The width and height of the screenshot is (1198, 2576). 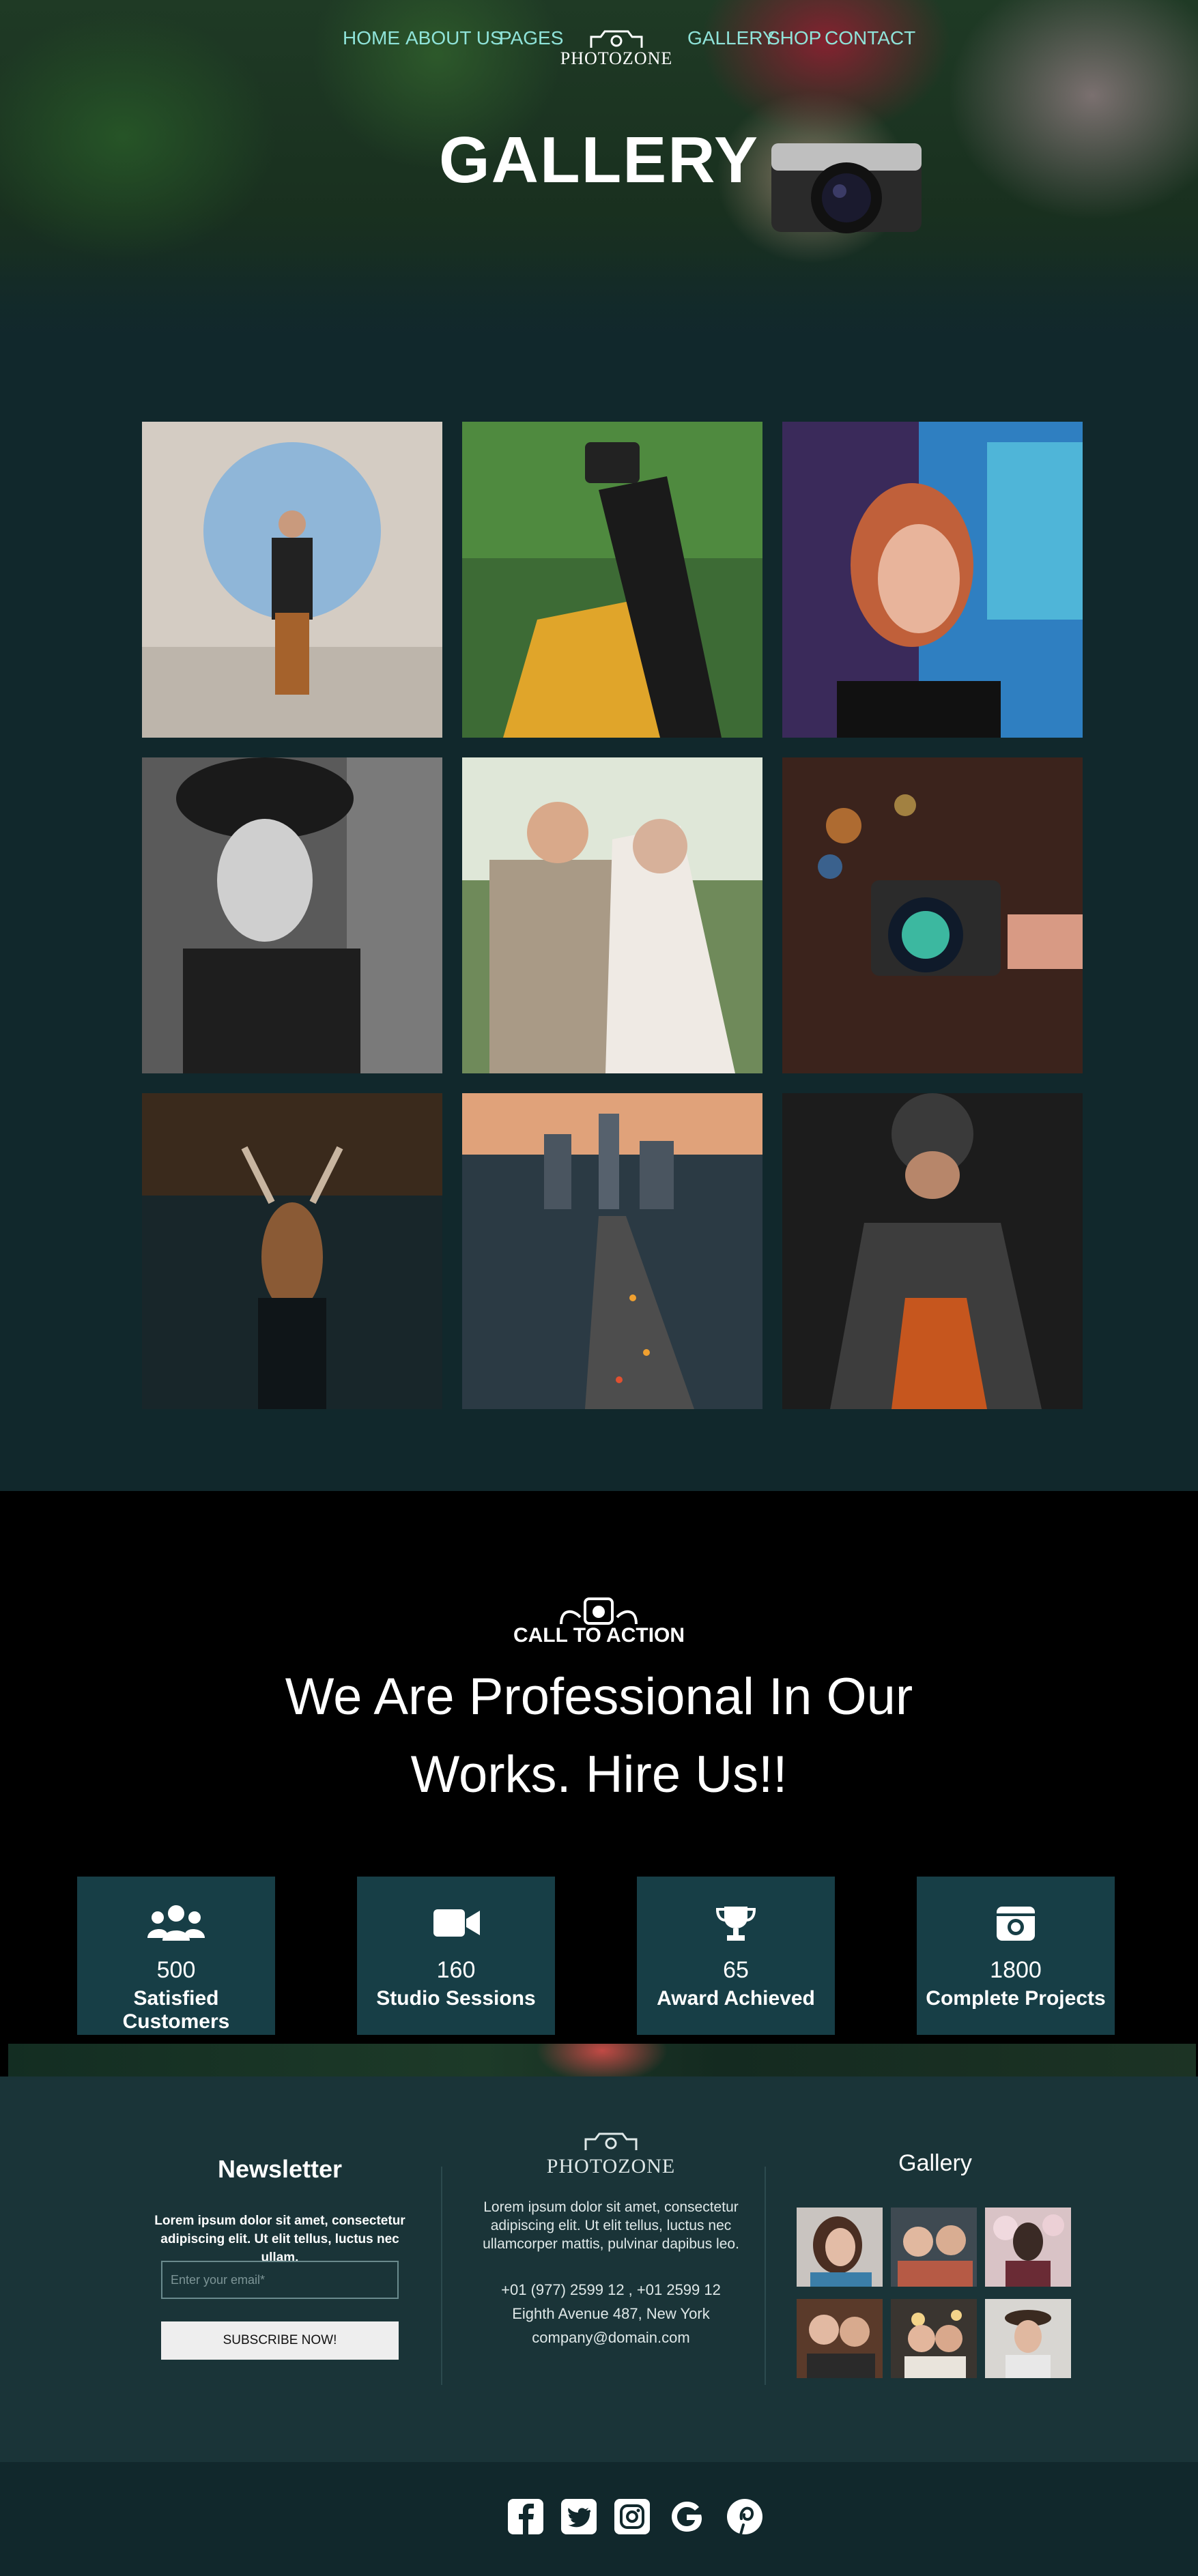 What do you see at coordinates (454, 38) in the screenshot?
I see `nav-about-us: ABOUT US` at bounding box center [454, 38].